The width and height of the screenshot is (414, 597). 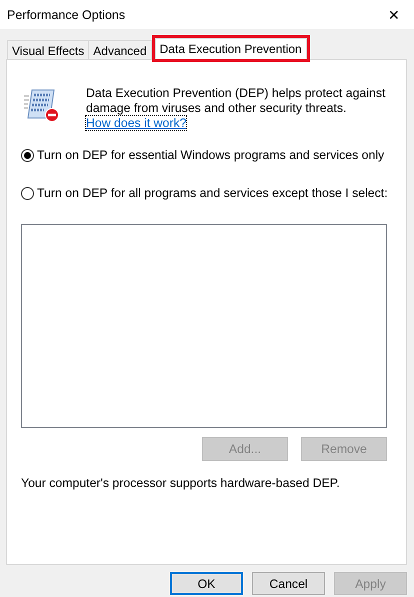 What do you see at coordinates (210, 155) in the screenshot?
I see `radio-label: Turn on DEP for essential Windows programs and services only` at bounding box center [210, 155].